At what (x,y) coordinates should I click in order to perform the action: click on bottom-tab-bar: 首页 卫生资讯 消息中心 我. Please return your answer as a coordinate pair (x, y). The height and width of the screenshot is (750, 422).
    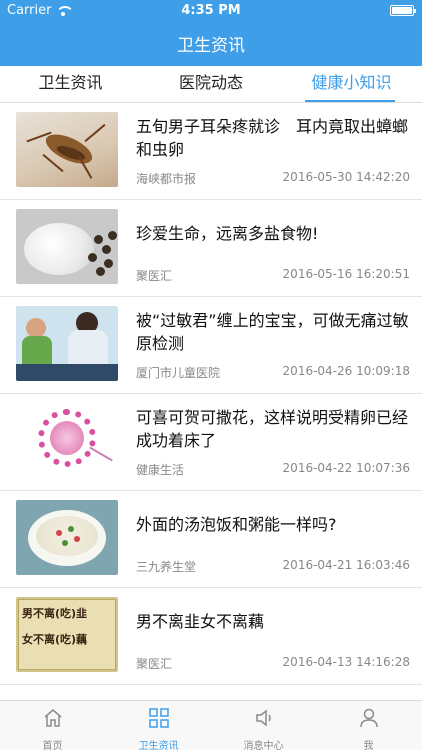
    Looking at the image, I should click on (211, 725).